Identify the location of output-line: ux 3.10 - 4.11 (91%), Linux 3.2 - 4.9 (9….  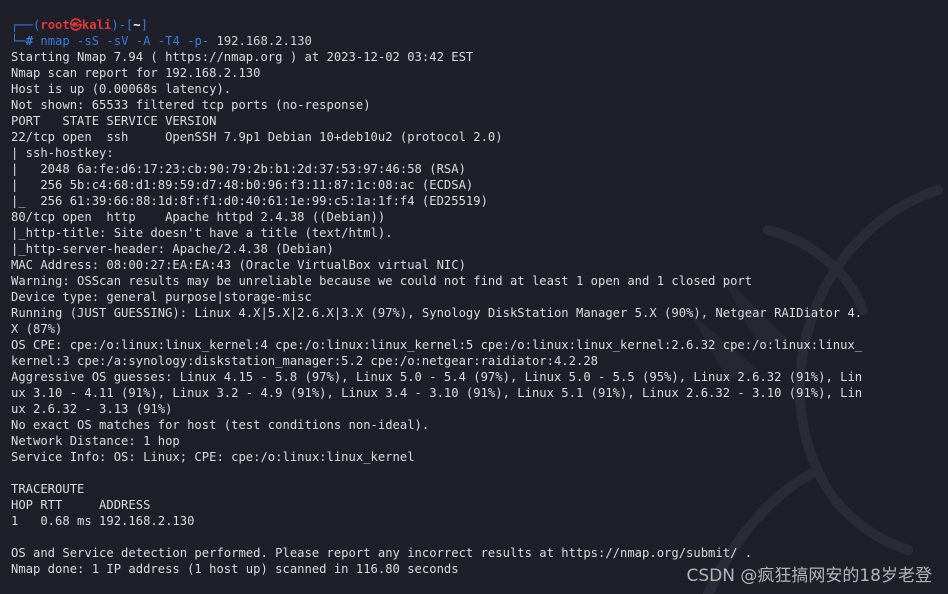
(437, 393).